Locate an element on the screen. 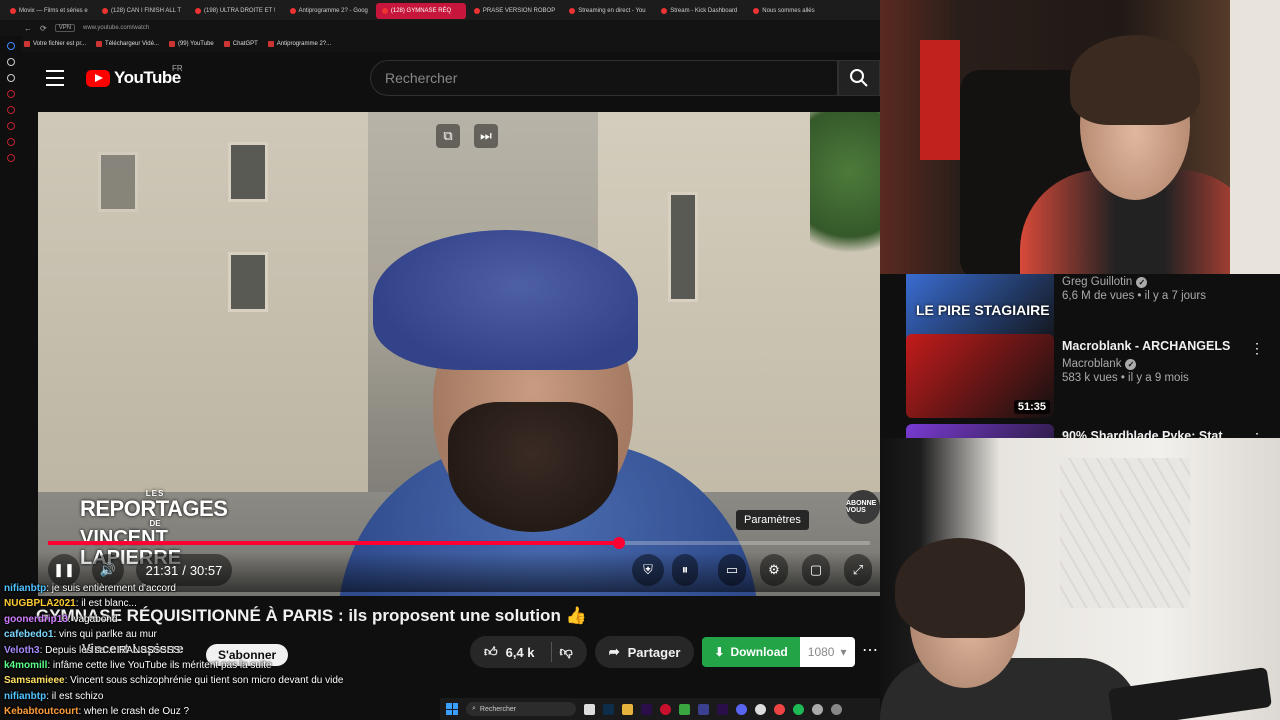  related-video-item: 300+ 90% Shardblade Pyke: Stat⋮ is located at coordinates (1093, 431).